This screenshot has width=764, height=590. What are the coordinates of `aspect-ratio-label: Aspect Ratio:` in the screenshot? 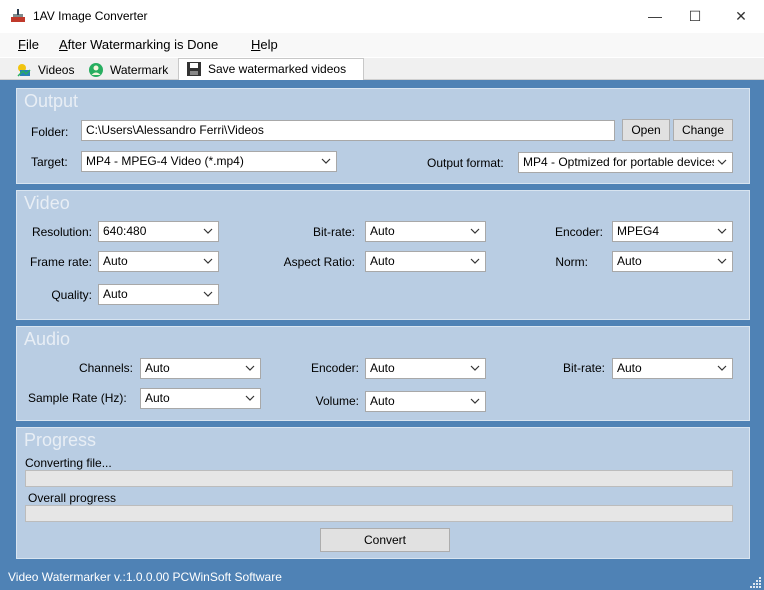 It's located at (319, 262).